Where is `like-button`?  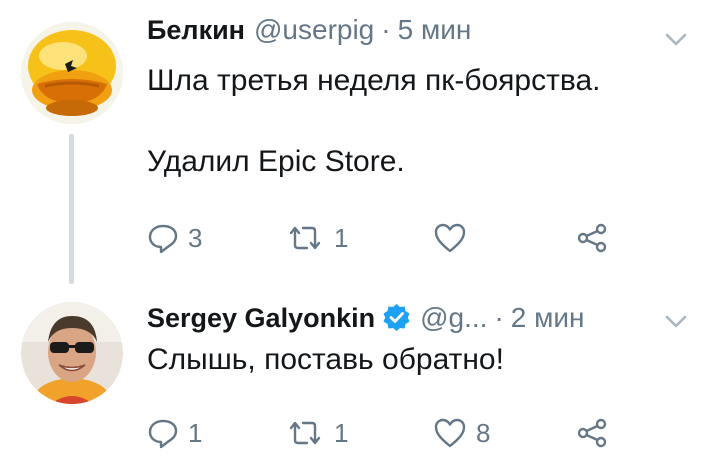 like-button is located at coordinates (450, 238).